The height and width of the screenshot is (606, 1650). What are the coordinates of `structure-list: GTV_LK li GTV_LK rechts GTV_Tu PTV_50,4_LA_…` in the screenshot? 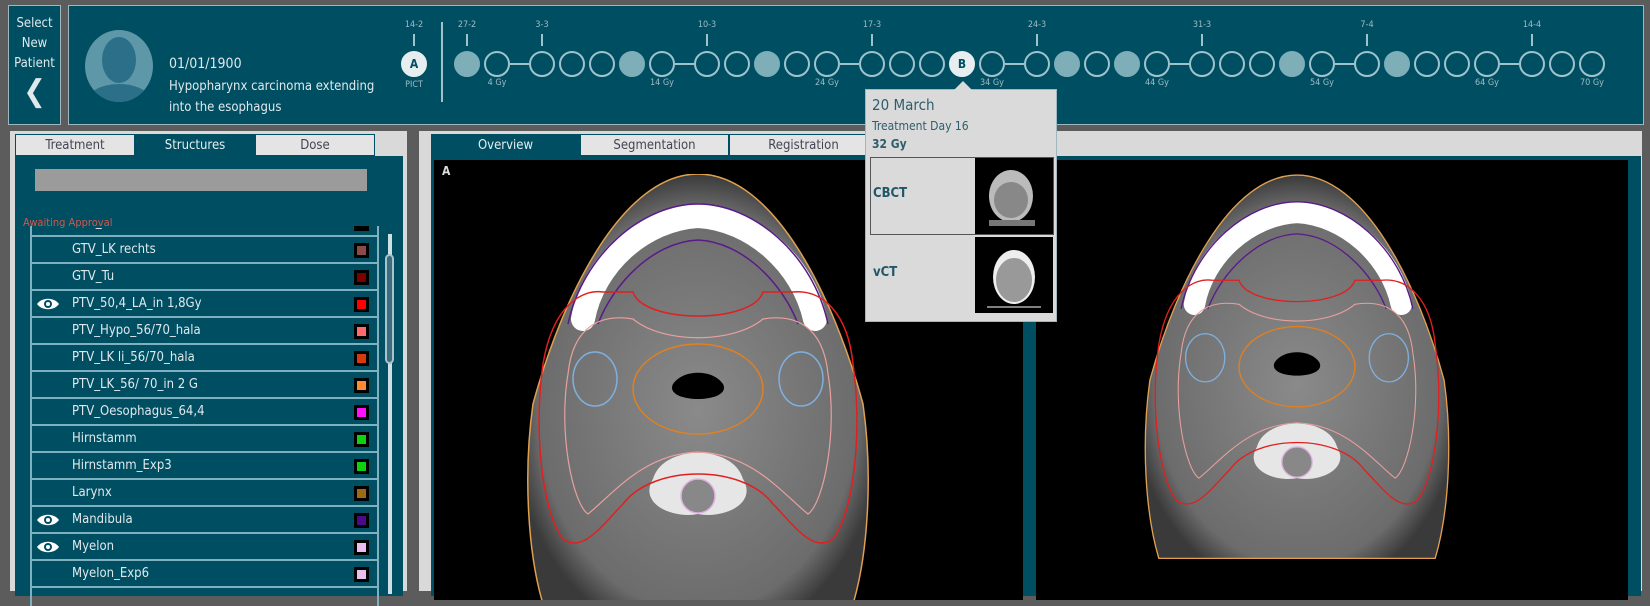 It's located at (204, 416).